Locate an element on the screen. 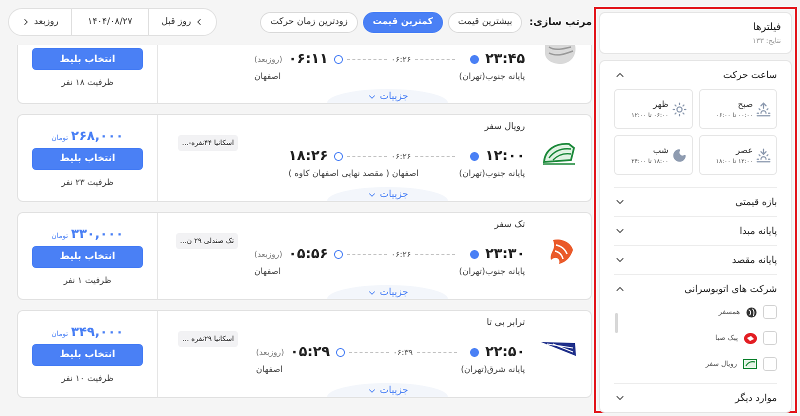  operator-name: ترابر بی تا is located at coordinates (505, 324).